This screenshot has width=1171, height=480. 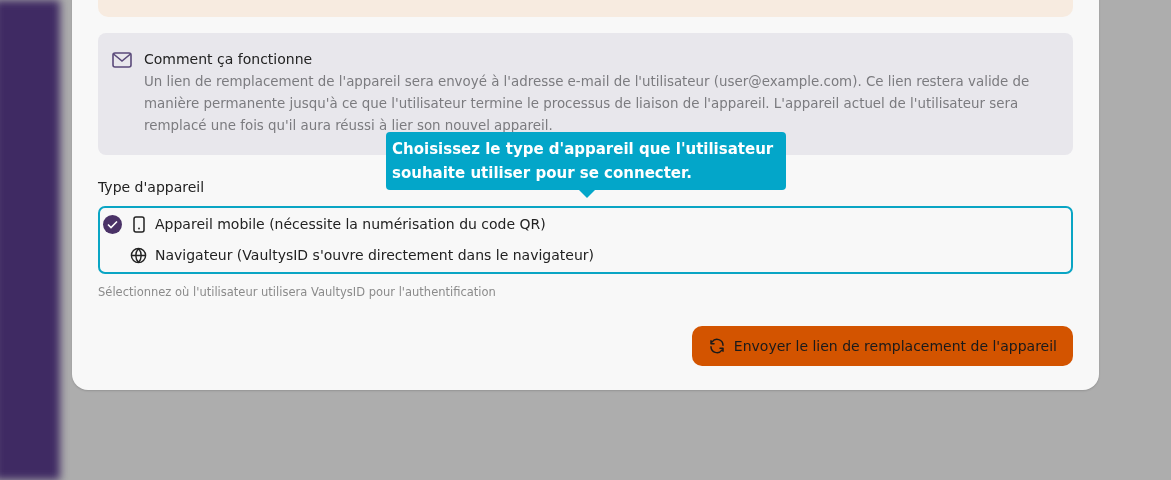 I want to click on globe-icon, so click(x=138, y=255).